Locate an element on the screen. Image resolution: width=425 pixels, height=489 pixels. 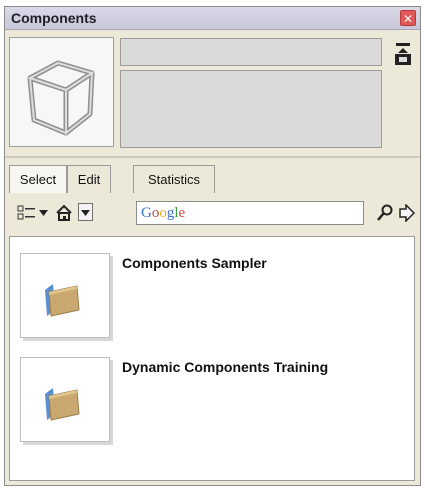
arrow-right-icon is located at coordinates (407, 213).